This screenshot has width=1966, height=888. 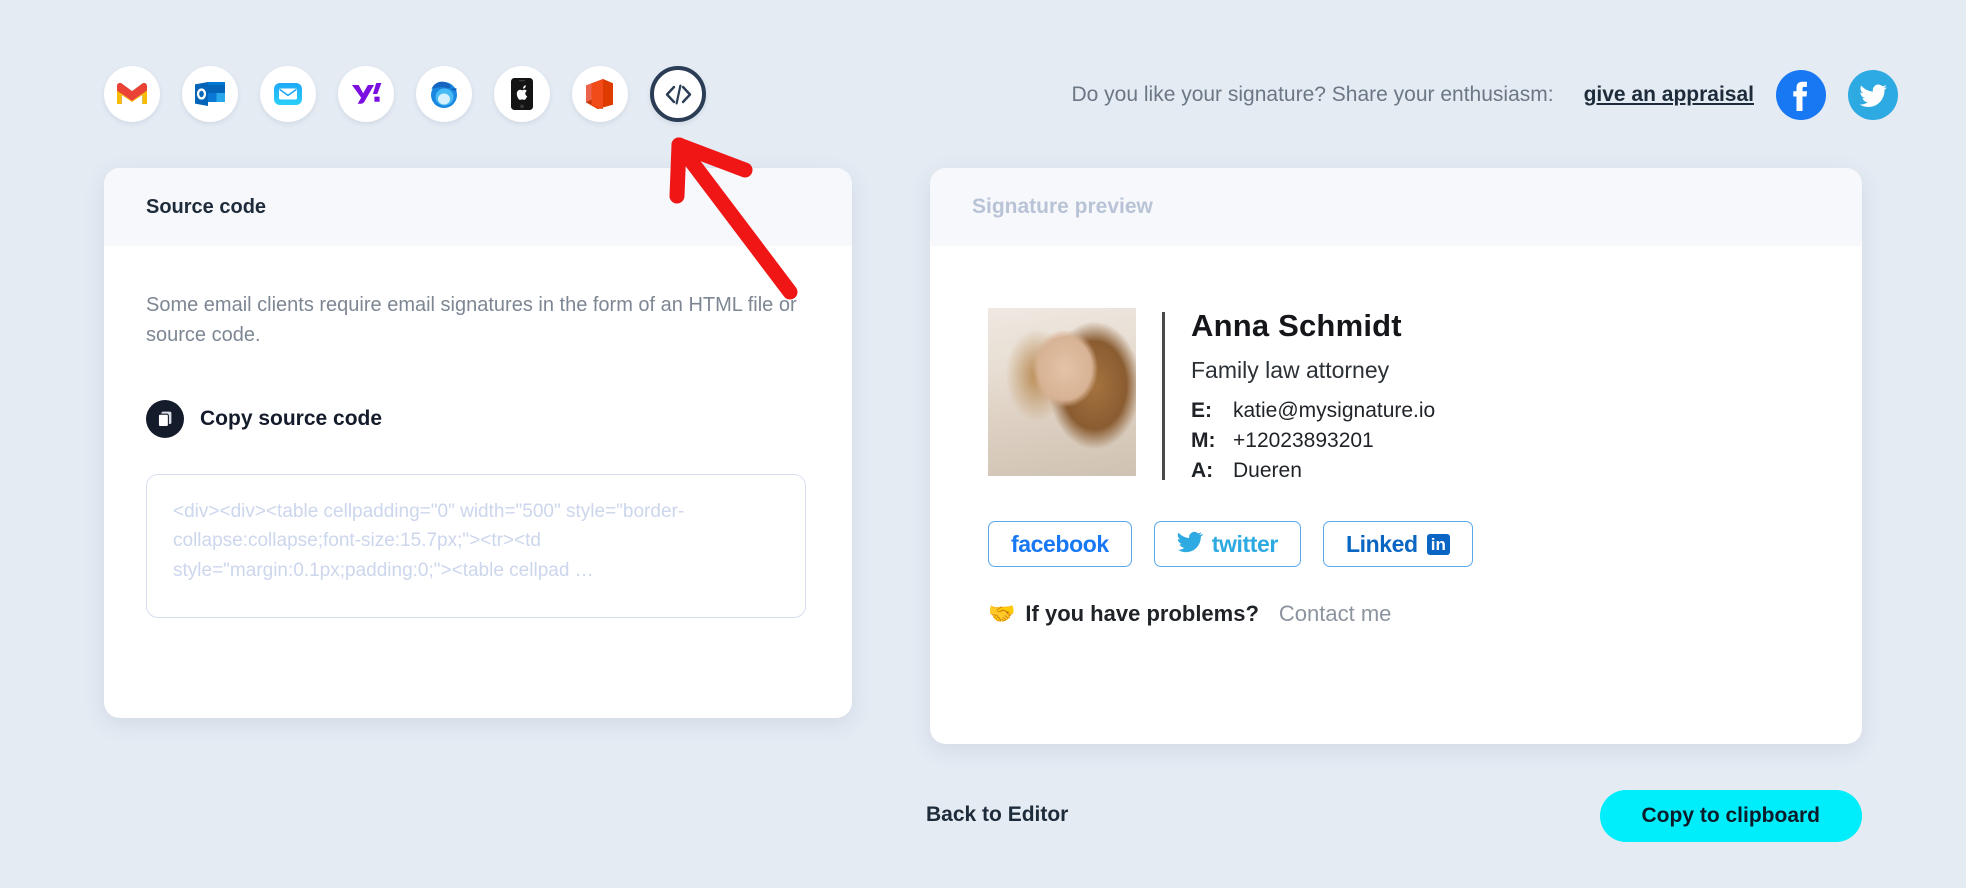 What do you see at coordinates (1062, 392) in the screenshot?
I see `avatar` at bounding box center [1062, 392].